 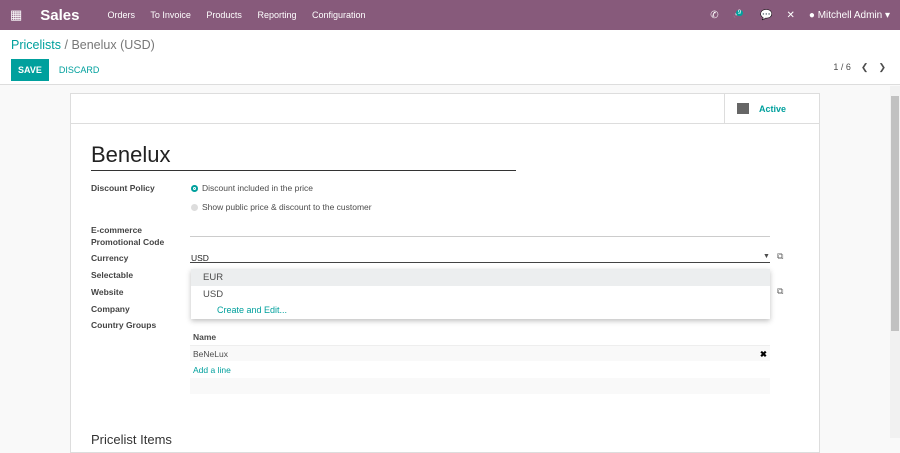 What do you see at coordinates (112, 275) in the screenshot?
I see `selectable-label: Selectable` at bounding box center [112, 275].